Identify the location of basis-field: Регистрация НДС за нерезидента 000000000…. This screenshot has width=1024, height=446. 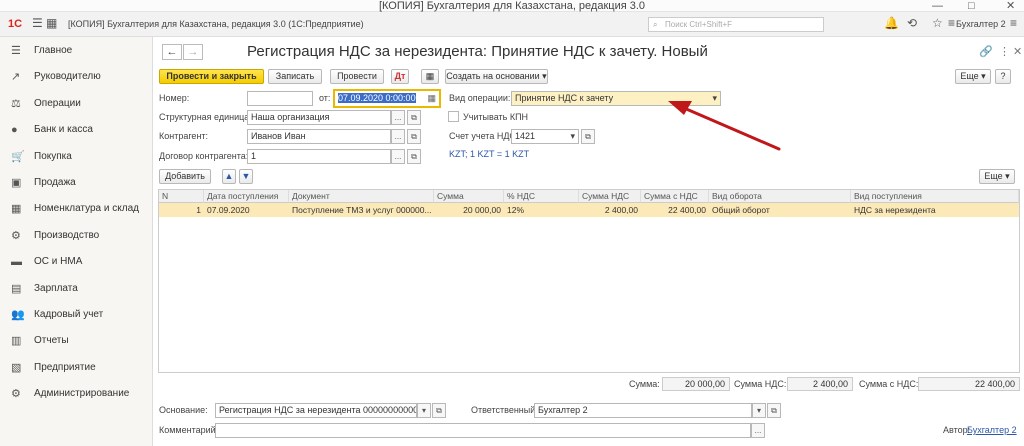
(316, 410).